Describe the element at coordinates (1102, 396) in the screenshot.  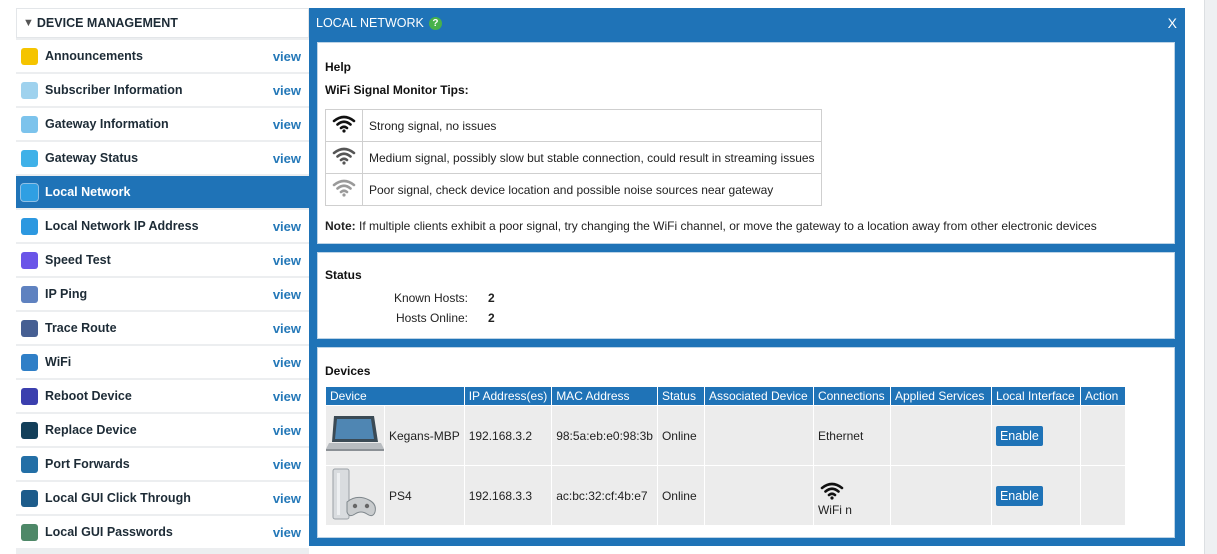
I see `column-header: Action` at that location.